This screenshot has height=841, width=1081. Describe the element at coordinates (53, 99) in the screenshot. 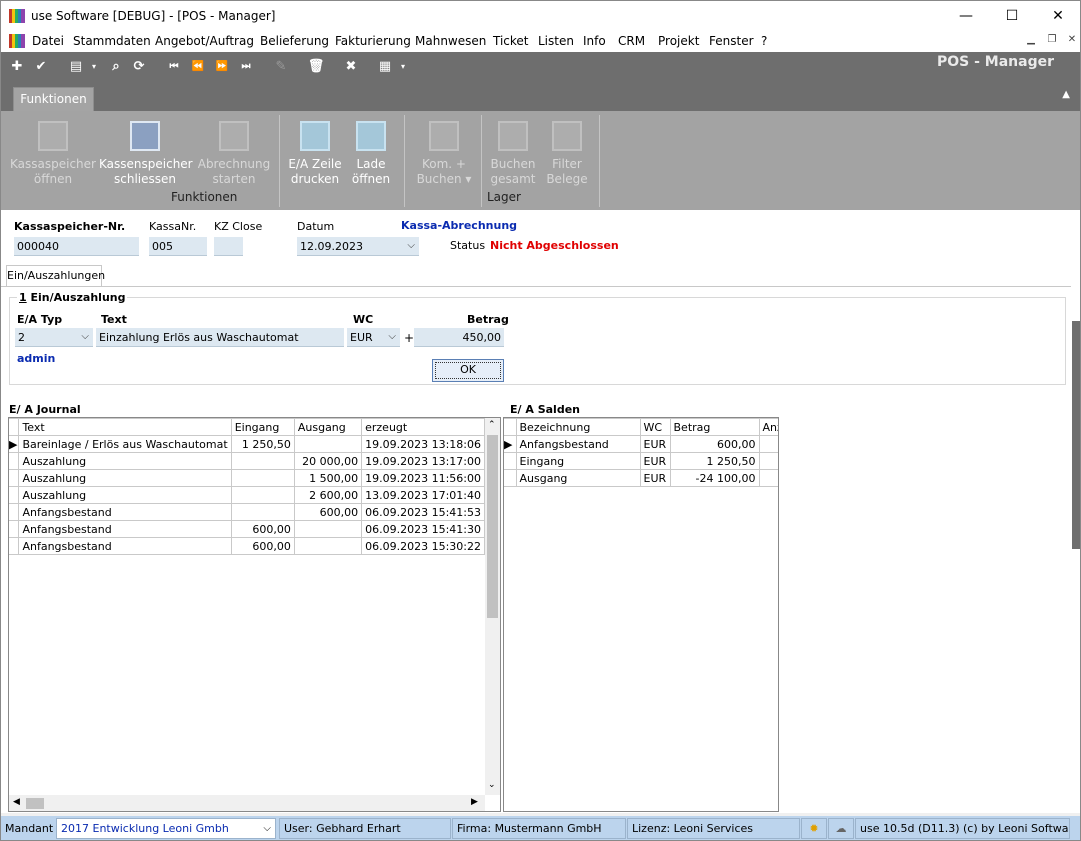

I see `tab-funktionen: Funktionen` at that location.